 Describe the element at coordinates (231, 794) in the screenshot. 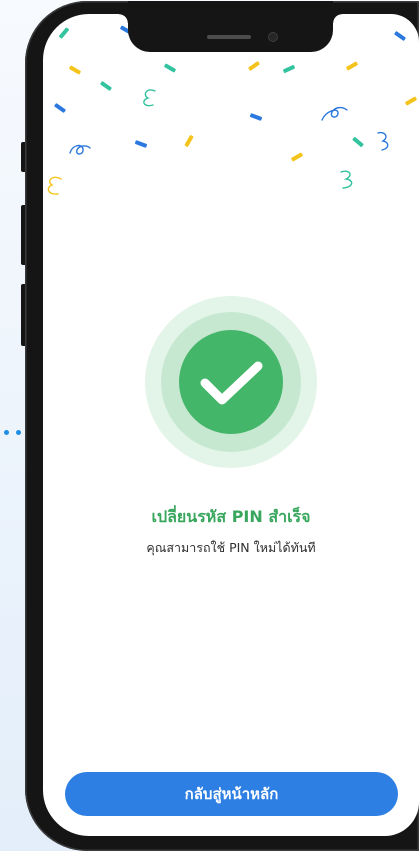

I see `back-to-home-button: กลับสู่หน้าหลัก` at that location.